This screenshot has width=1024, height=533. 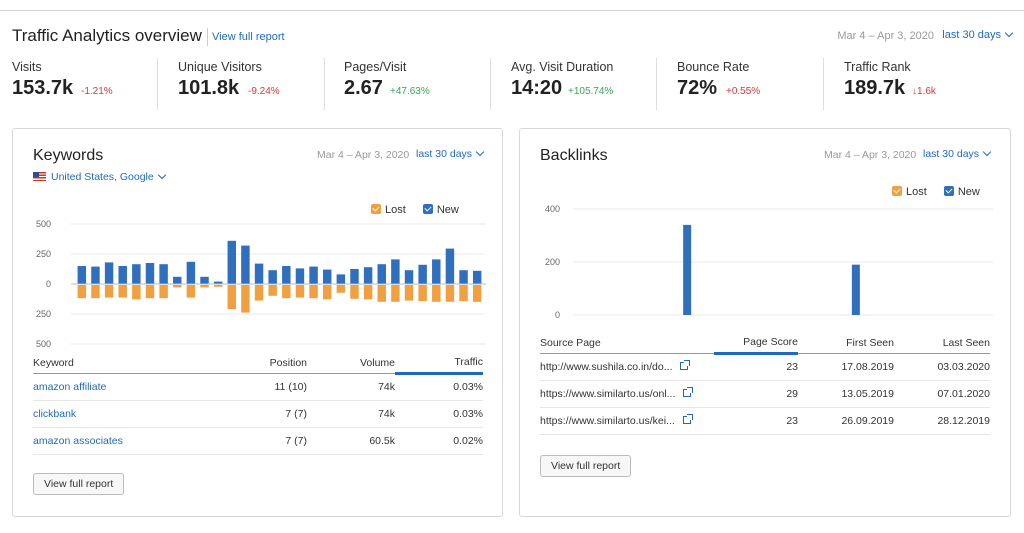 I want to click on keywords-legend: Lost New, so click(x=415, y=210).